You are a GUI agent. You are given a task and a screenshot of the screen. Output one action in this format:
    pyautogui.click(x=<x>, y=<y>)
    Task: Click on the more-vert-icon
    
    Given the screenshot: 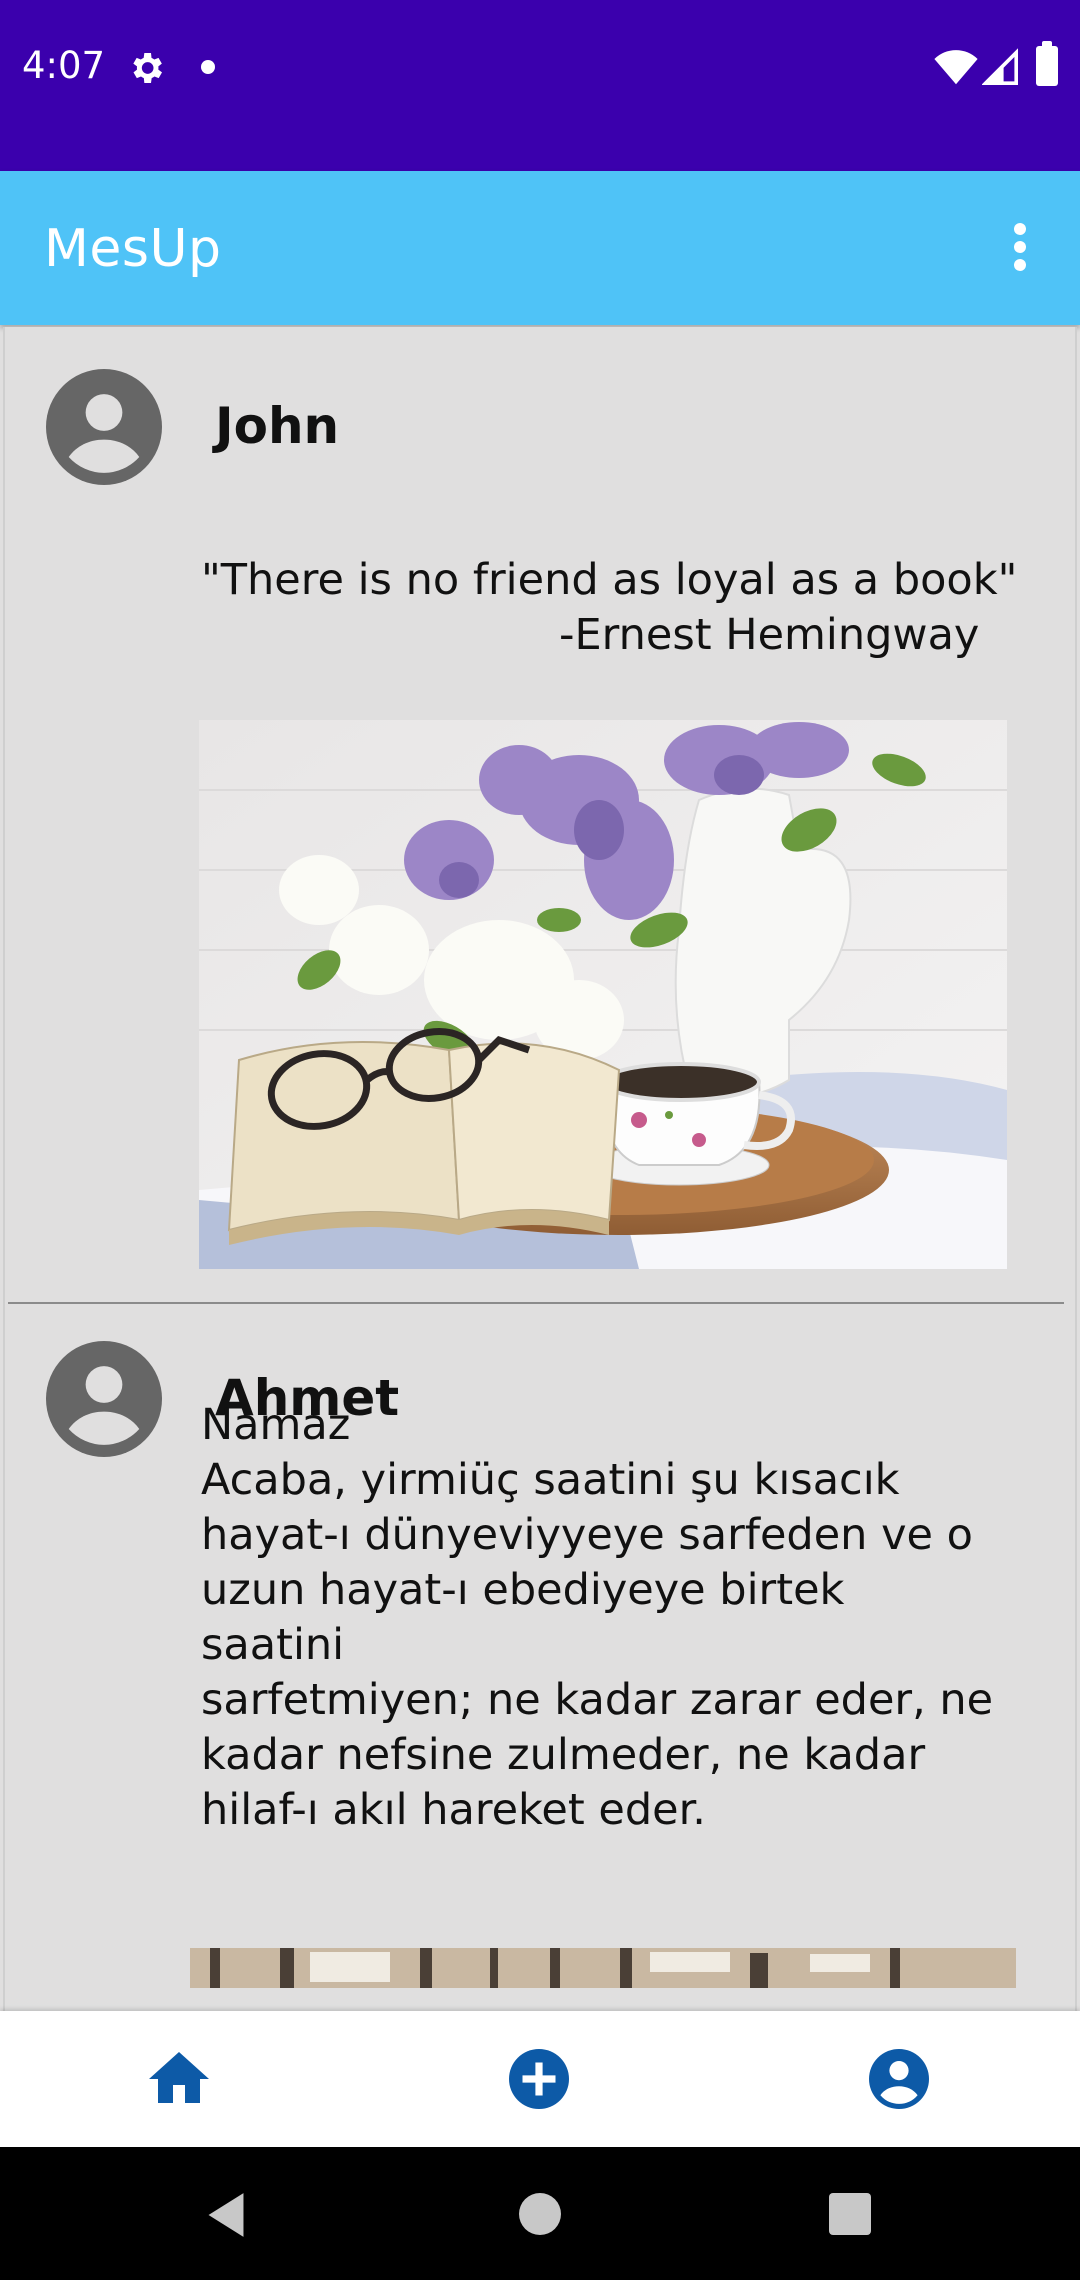 What is the action you would take?
    pyautogui.click(x=1020, y=247)
    